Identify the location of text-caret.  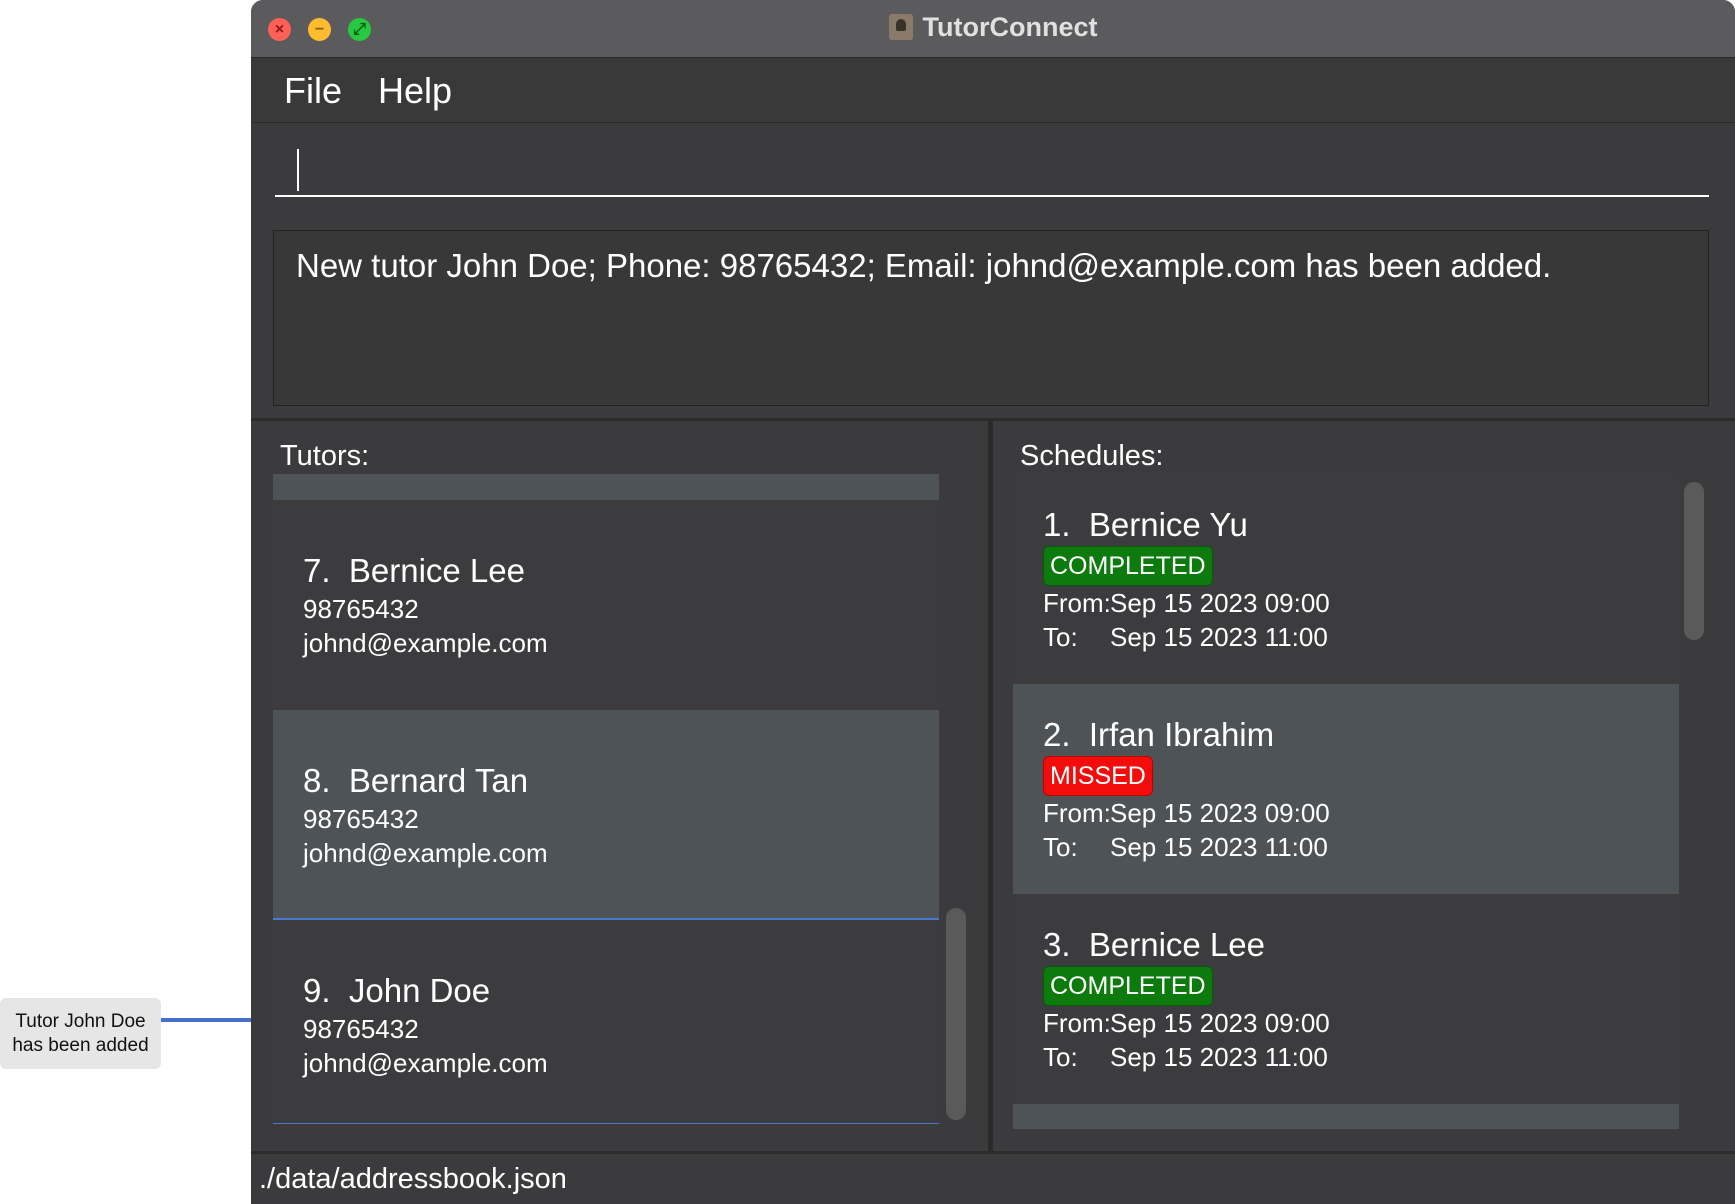
(298, 170).